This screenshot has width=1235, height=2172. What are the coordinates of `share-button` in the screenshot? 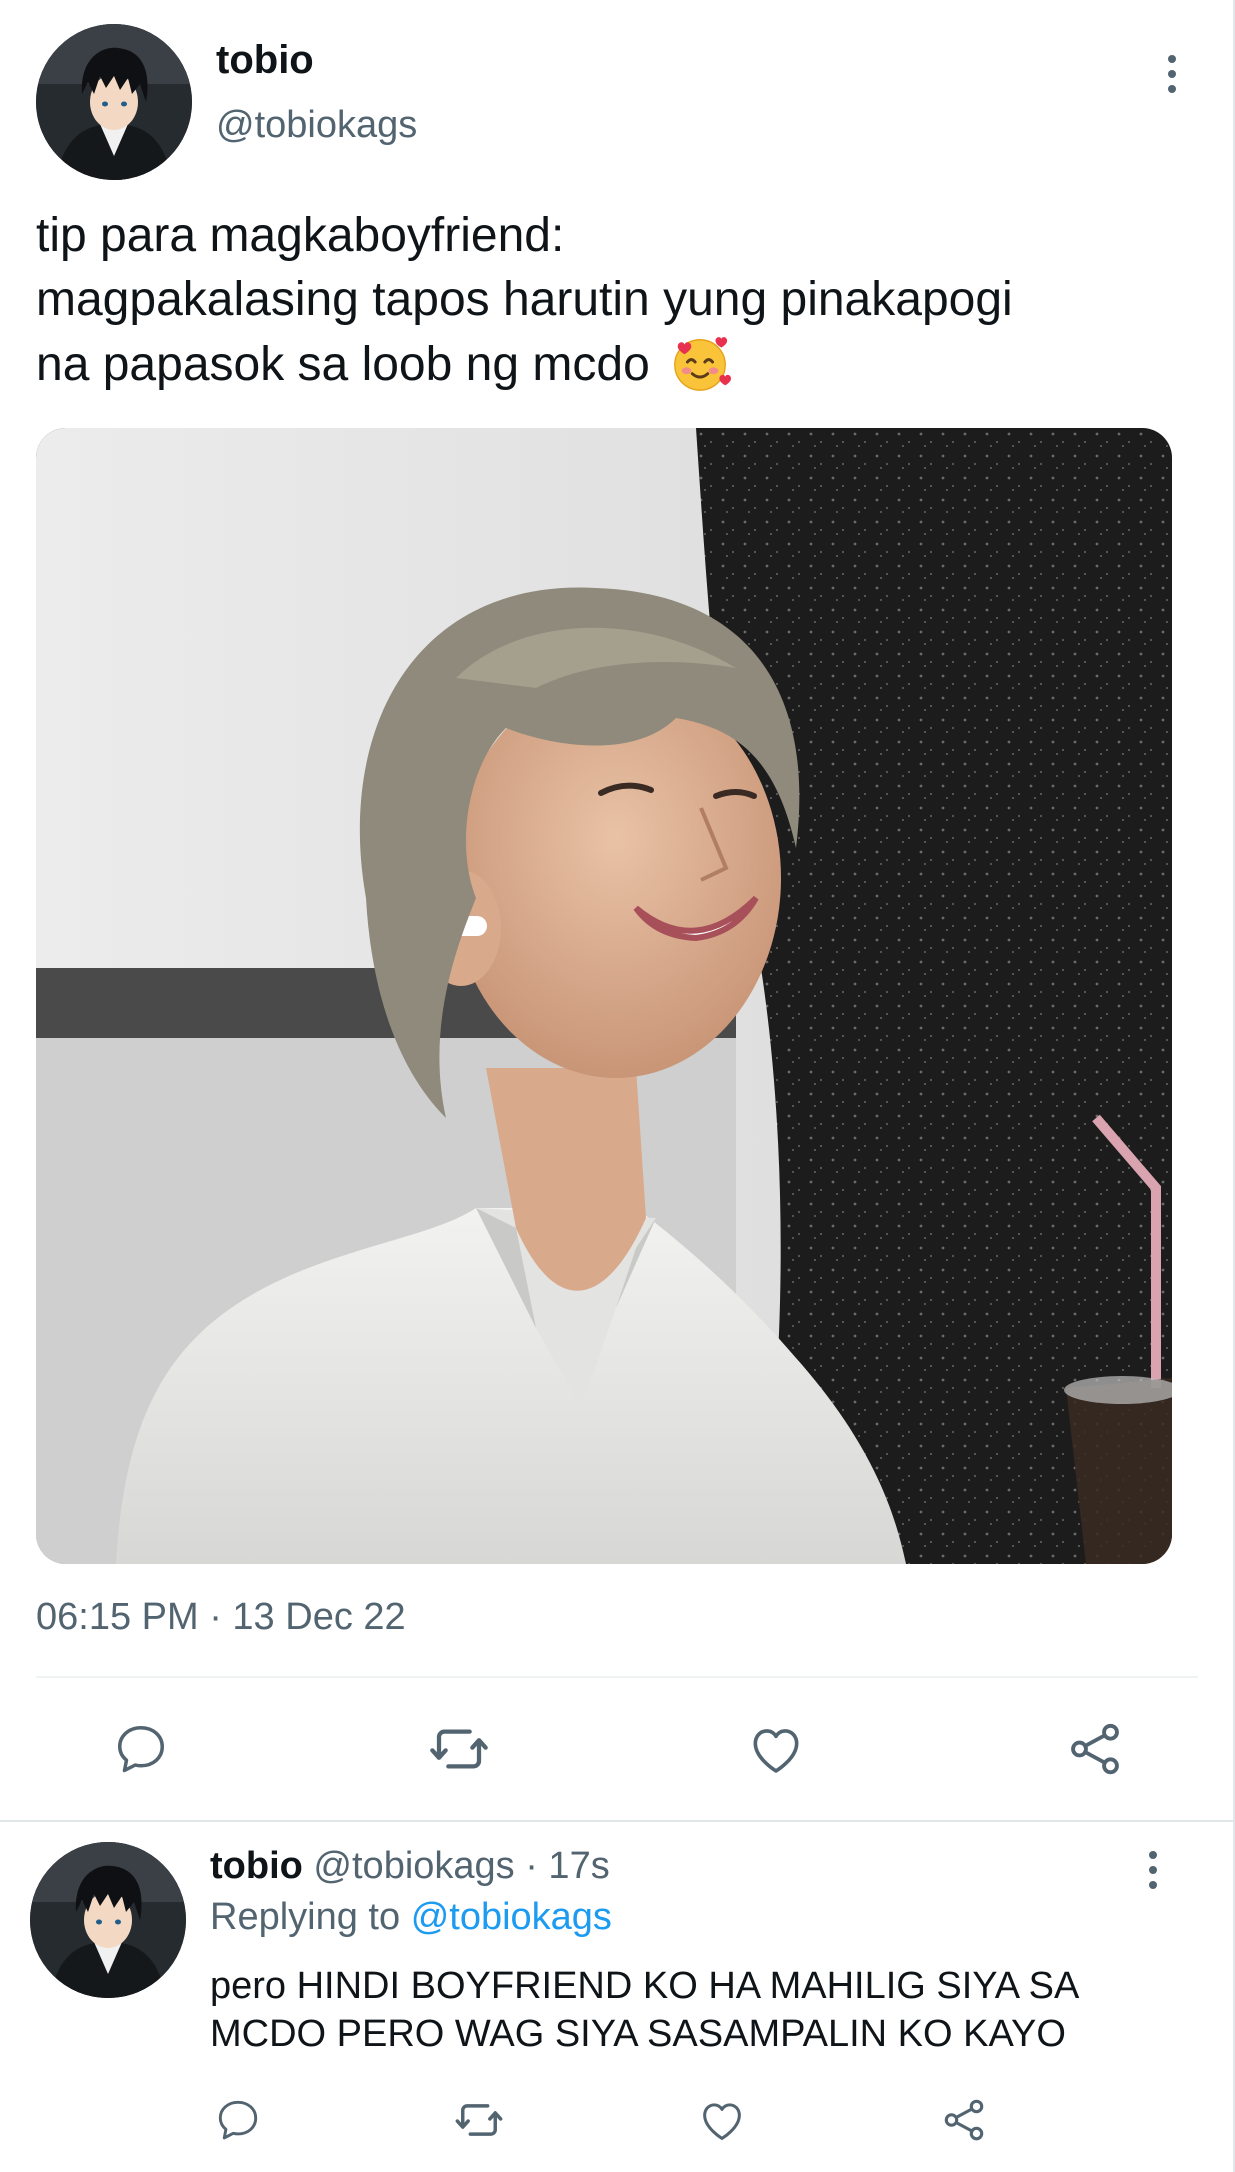 It's located at (1095, 1749).